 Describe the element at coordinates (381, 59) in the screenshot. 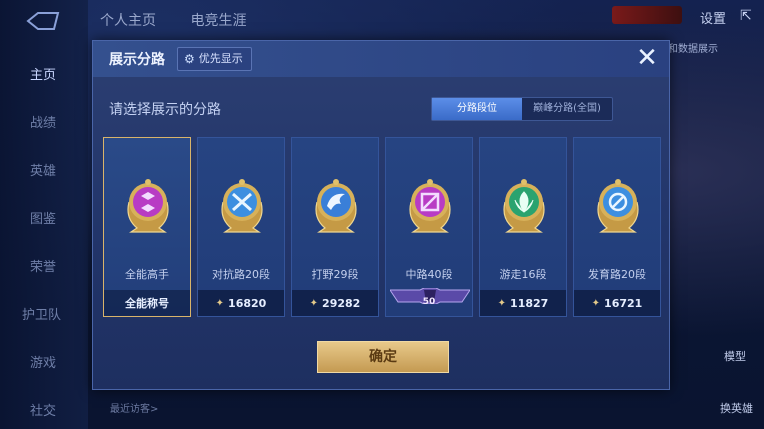

I see `modal-header: 展示分路 ⚙ 优先显示 ✕` at that location.